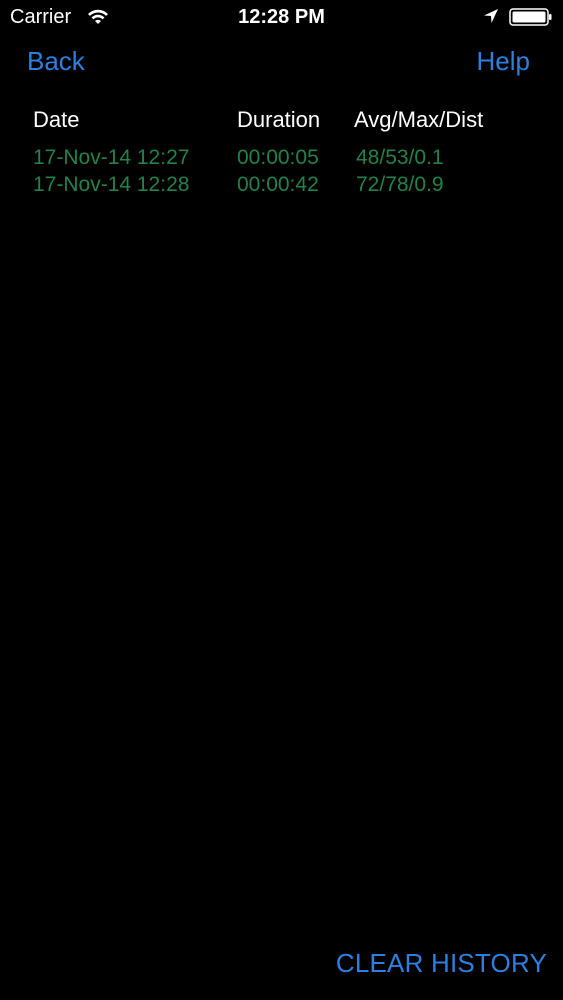 This screenshot has height=1000, width=563. I want to click on status-time: 12:28 PM, so click(281, 17).